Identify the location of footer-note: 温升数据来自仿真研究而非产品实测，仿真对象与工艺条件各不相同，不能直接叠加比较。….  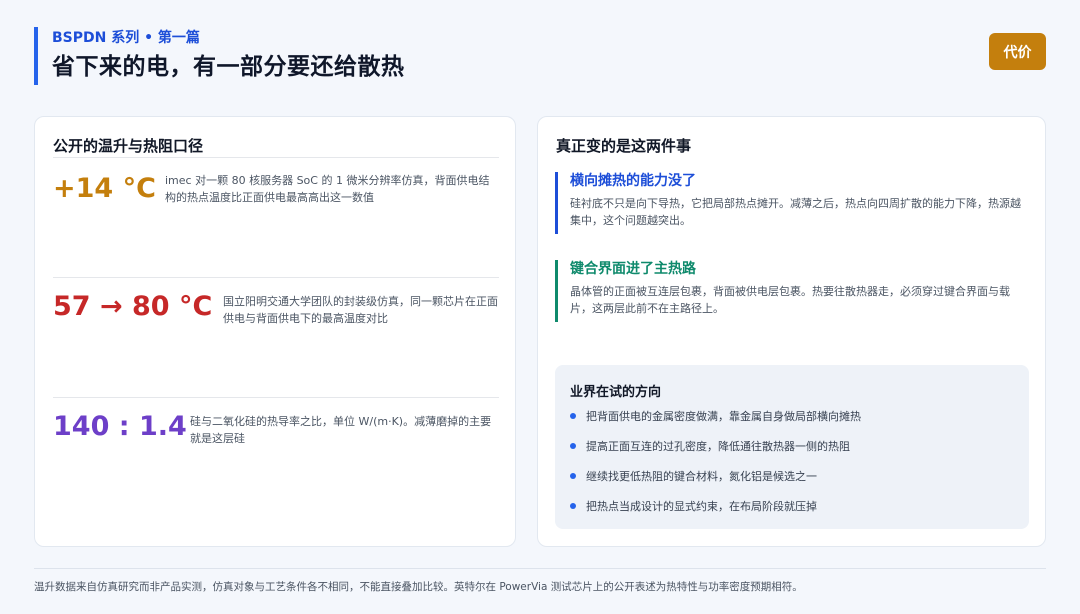
(418, 587).